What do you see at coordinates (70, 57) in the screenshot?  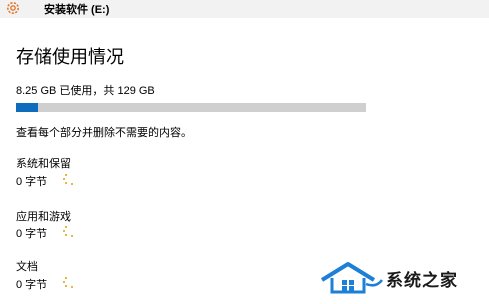 I see `page-title: 存储使用情况` at bounding box center [70, 57].